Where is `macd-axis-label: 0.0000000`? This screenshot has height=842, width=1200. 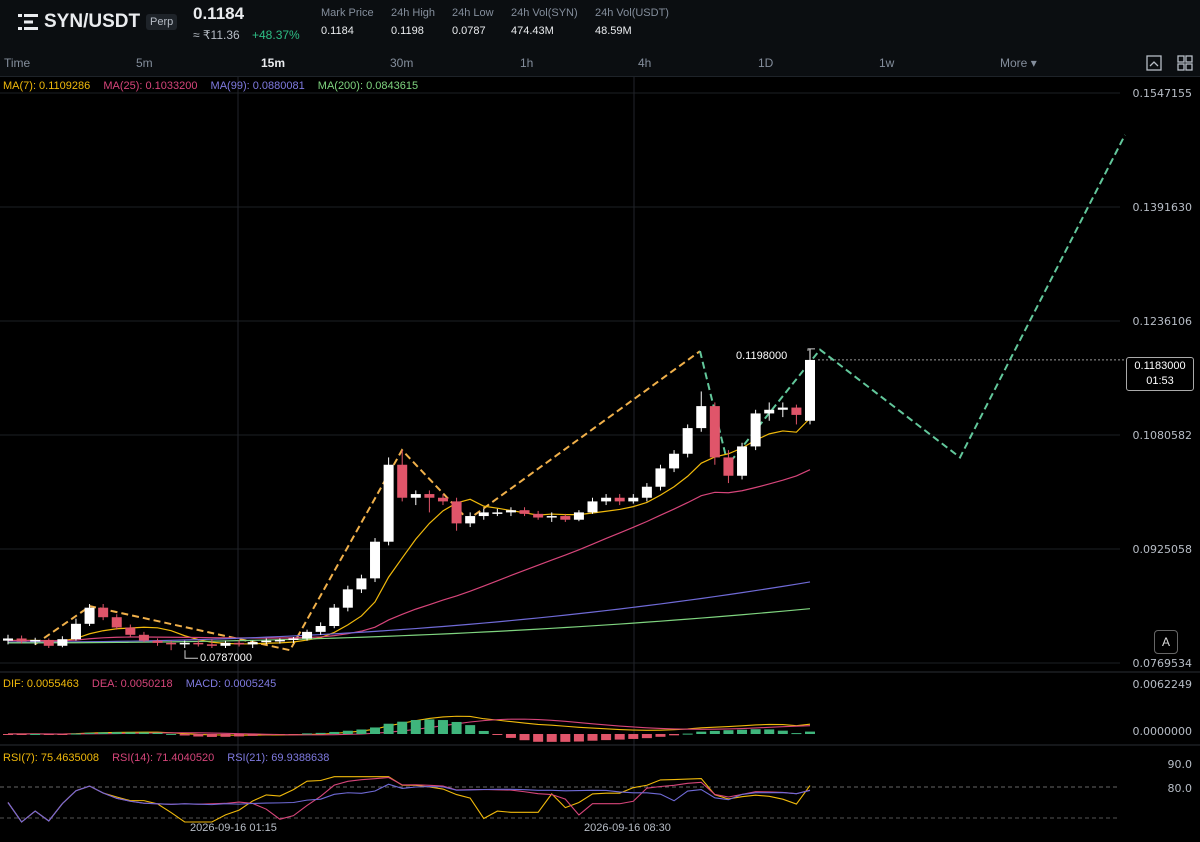 macd-axis-label: 0.0000000 is located at coordinates (1162, 731).